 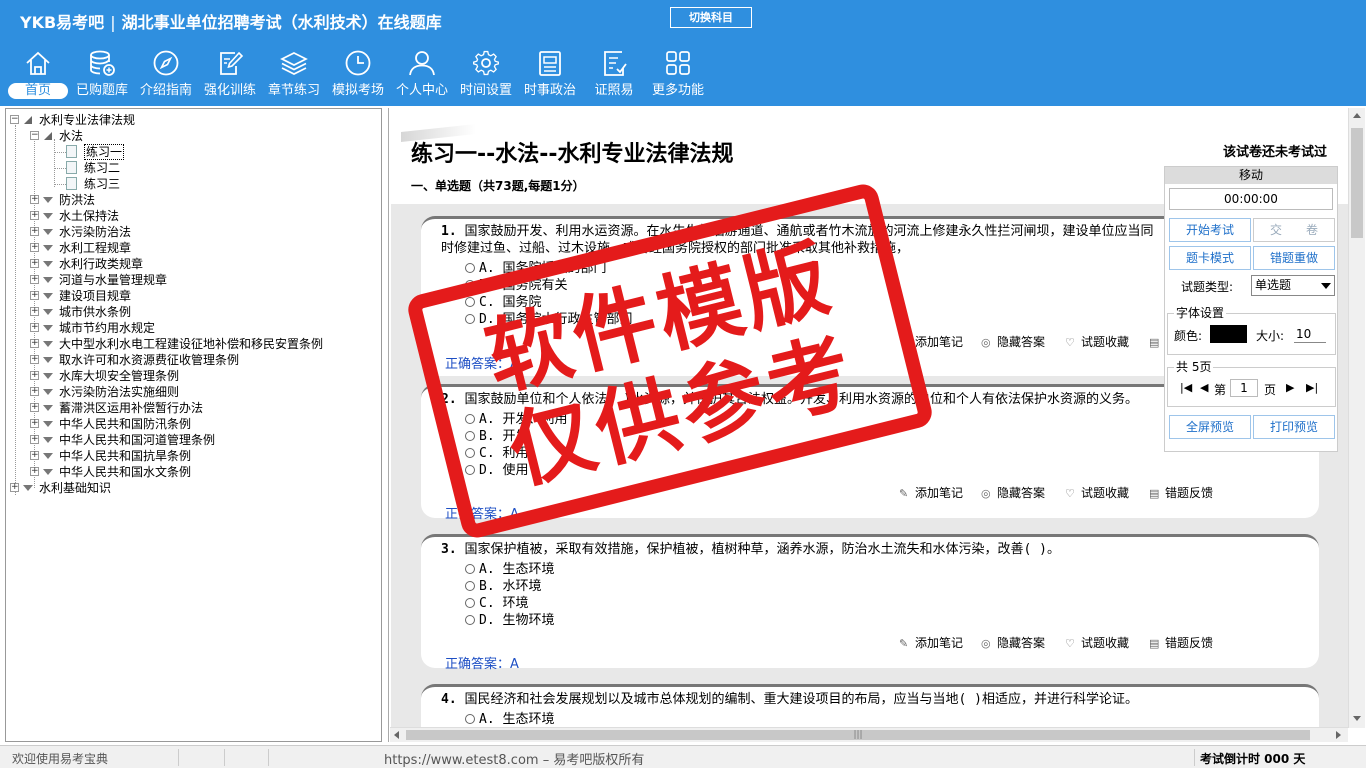 I want to click on nav-certificate: 证照易, so click(x=614, y=76).